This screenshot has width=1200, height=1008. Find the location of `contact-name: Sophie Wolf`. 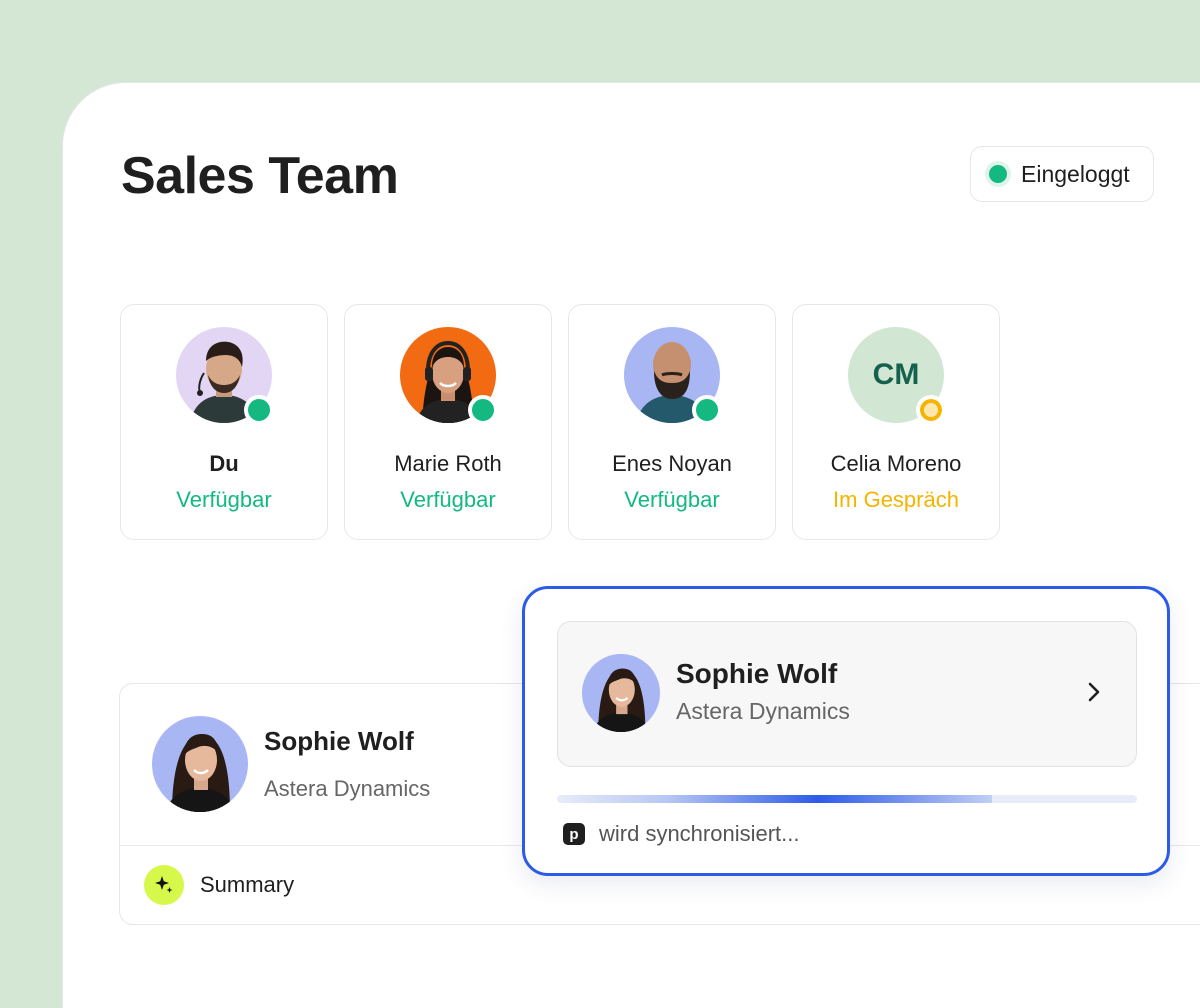

contact-name: Sophie Wolf is located at coordinates (339, 741).